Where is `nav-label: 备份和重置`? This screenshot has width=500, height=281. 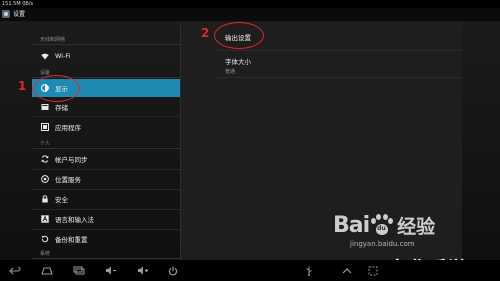 nav-label: 备份和重置 is located at coordinates (71, 240).